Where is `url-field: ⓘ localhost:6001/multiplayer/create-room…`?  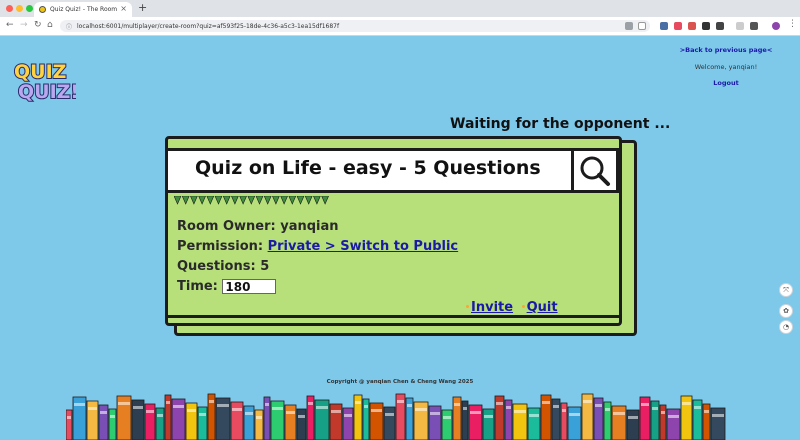 url-field: ⓘ localhost:6001/multiplayer/create-room… is located at coordinates (355, 26).